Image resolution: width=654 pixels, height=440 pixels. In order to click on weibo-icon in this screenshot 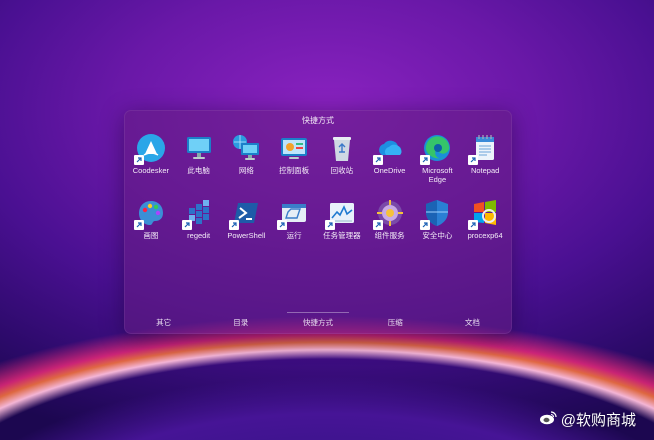, I will do `click(548, 419)`.